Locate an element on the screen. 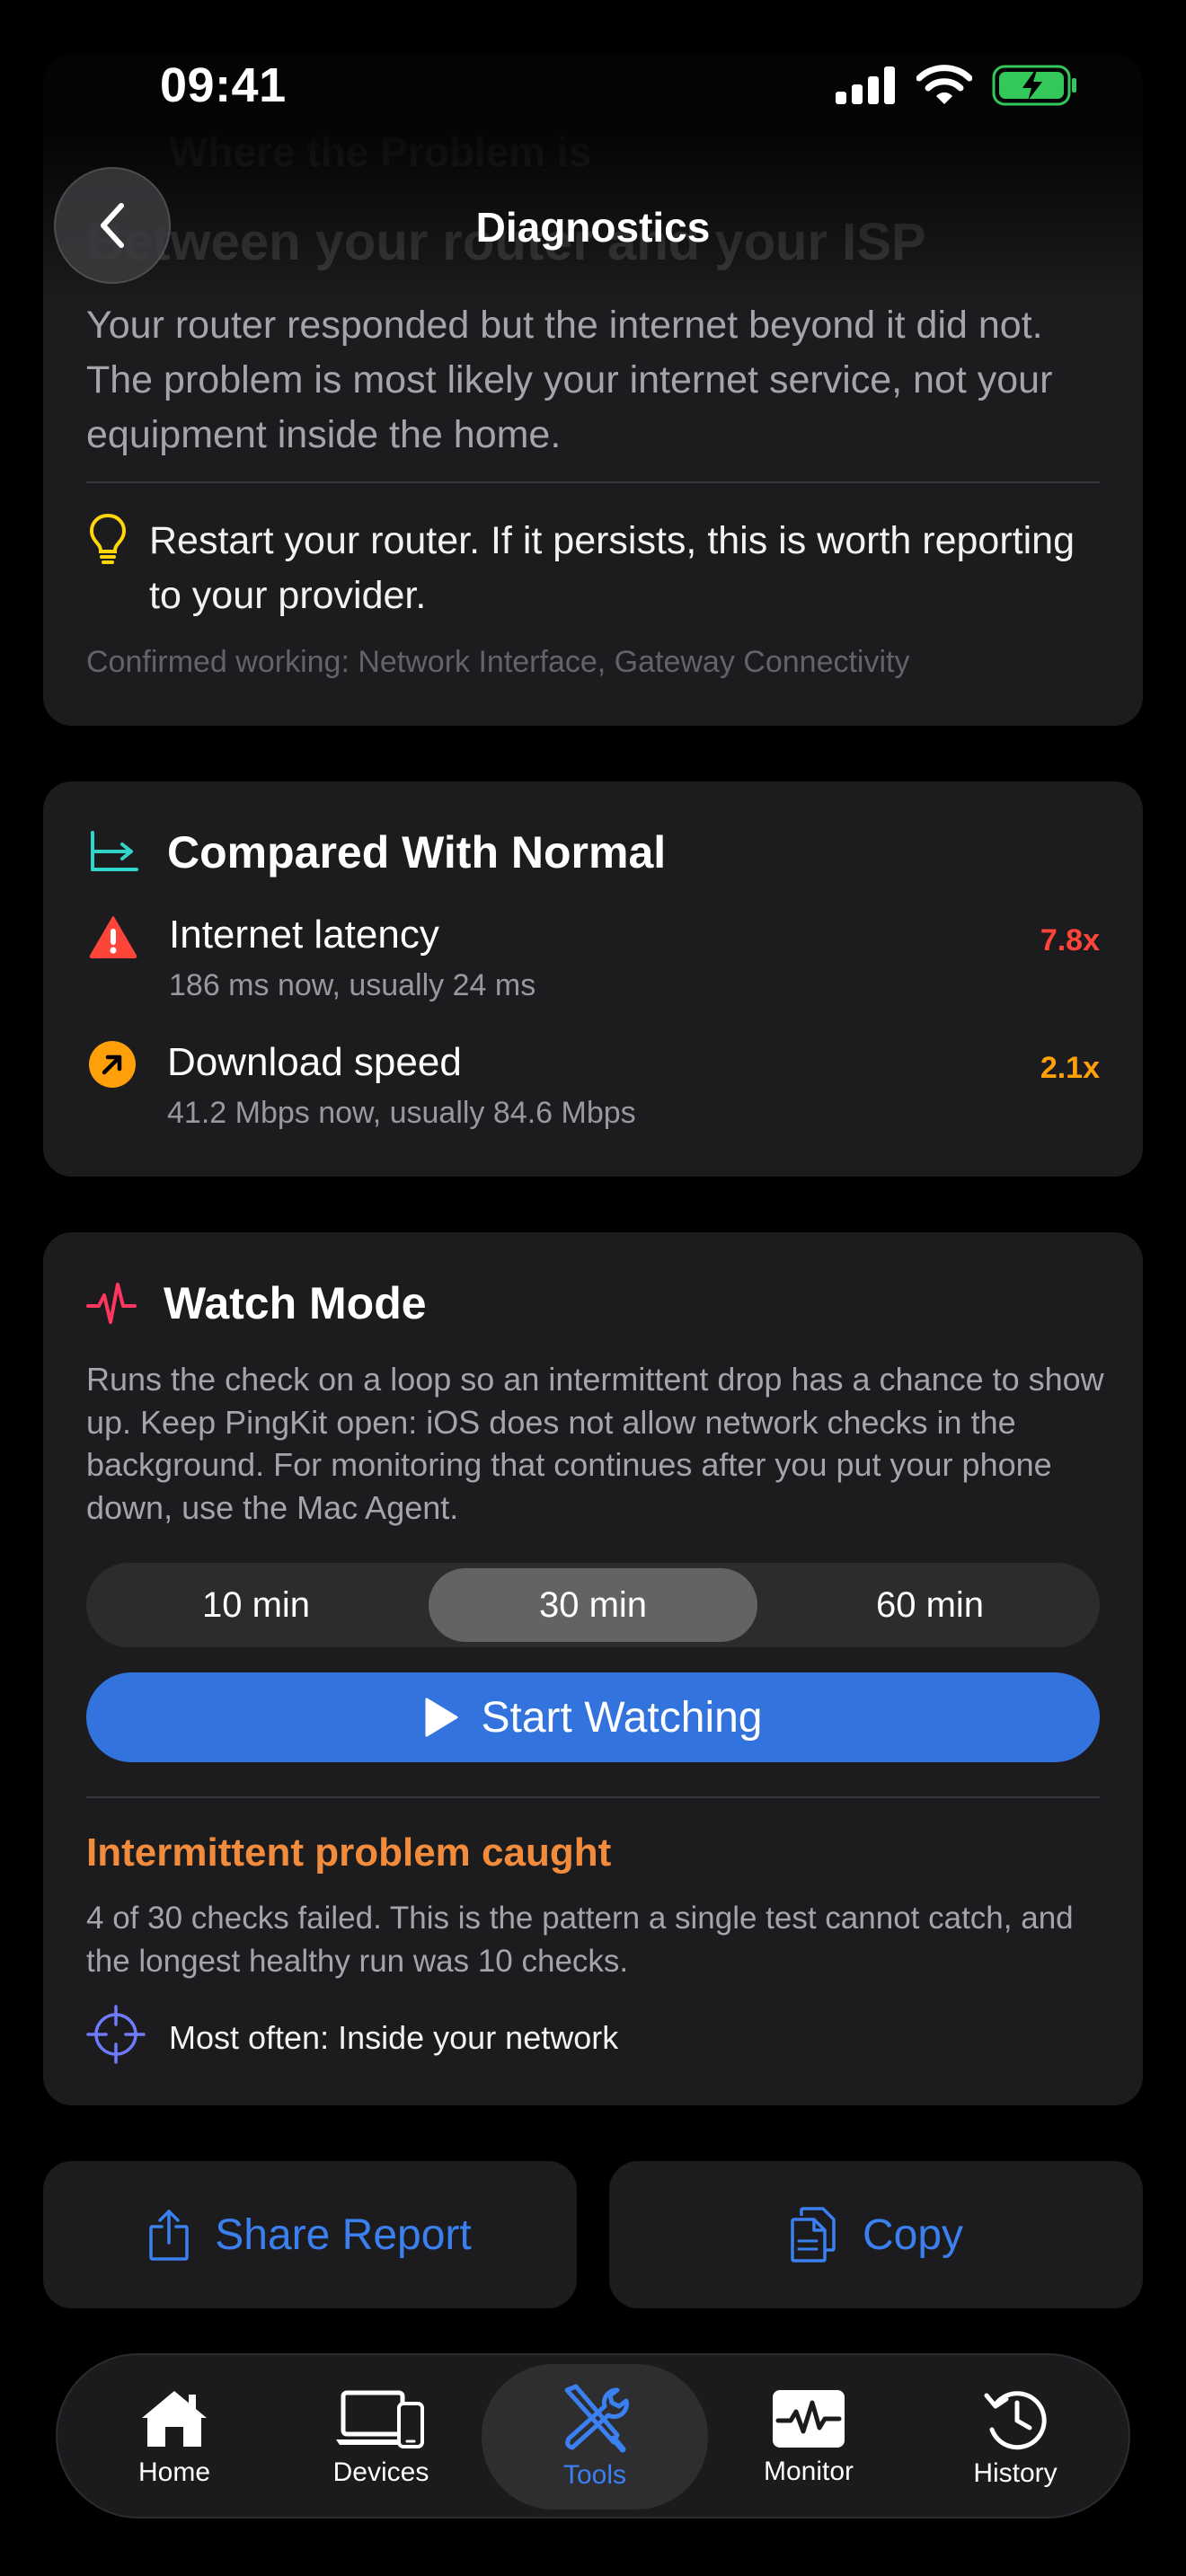  duration-30-min: 30 min is located at coordinates (593, 1605).